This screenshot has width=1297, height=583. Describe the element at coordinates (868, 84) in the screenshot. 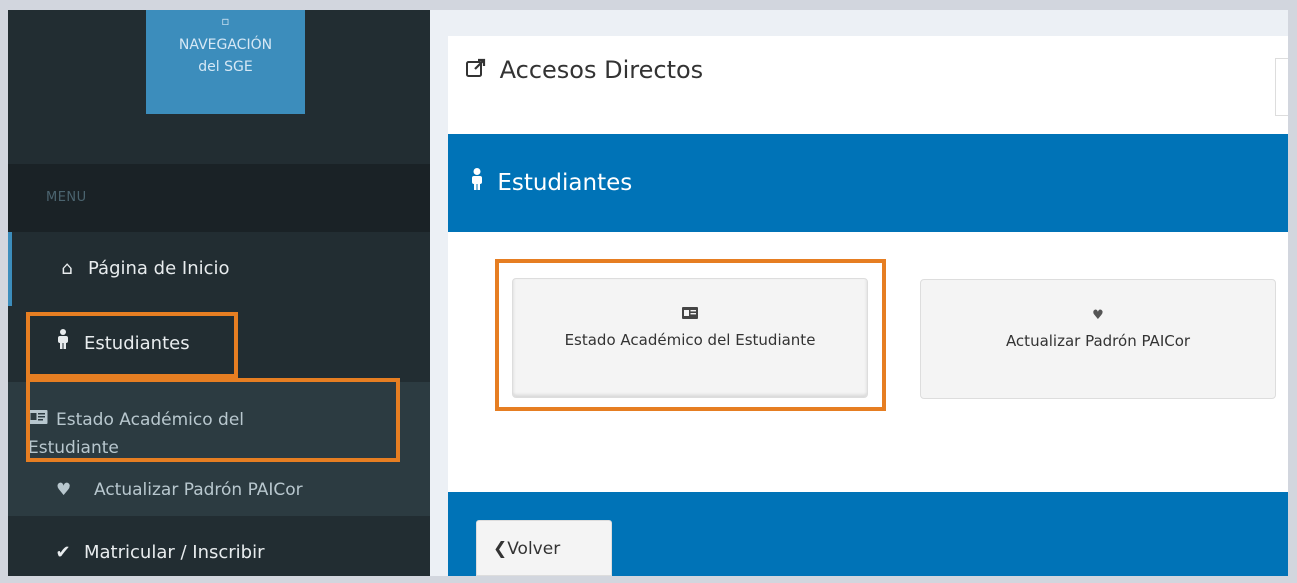

I see `accesos-header: Accesos Directos` at that location.